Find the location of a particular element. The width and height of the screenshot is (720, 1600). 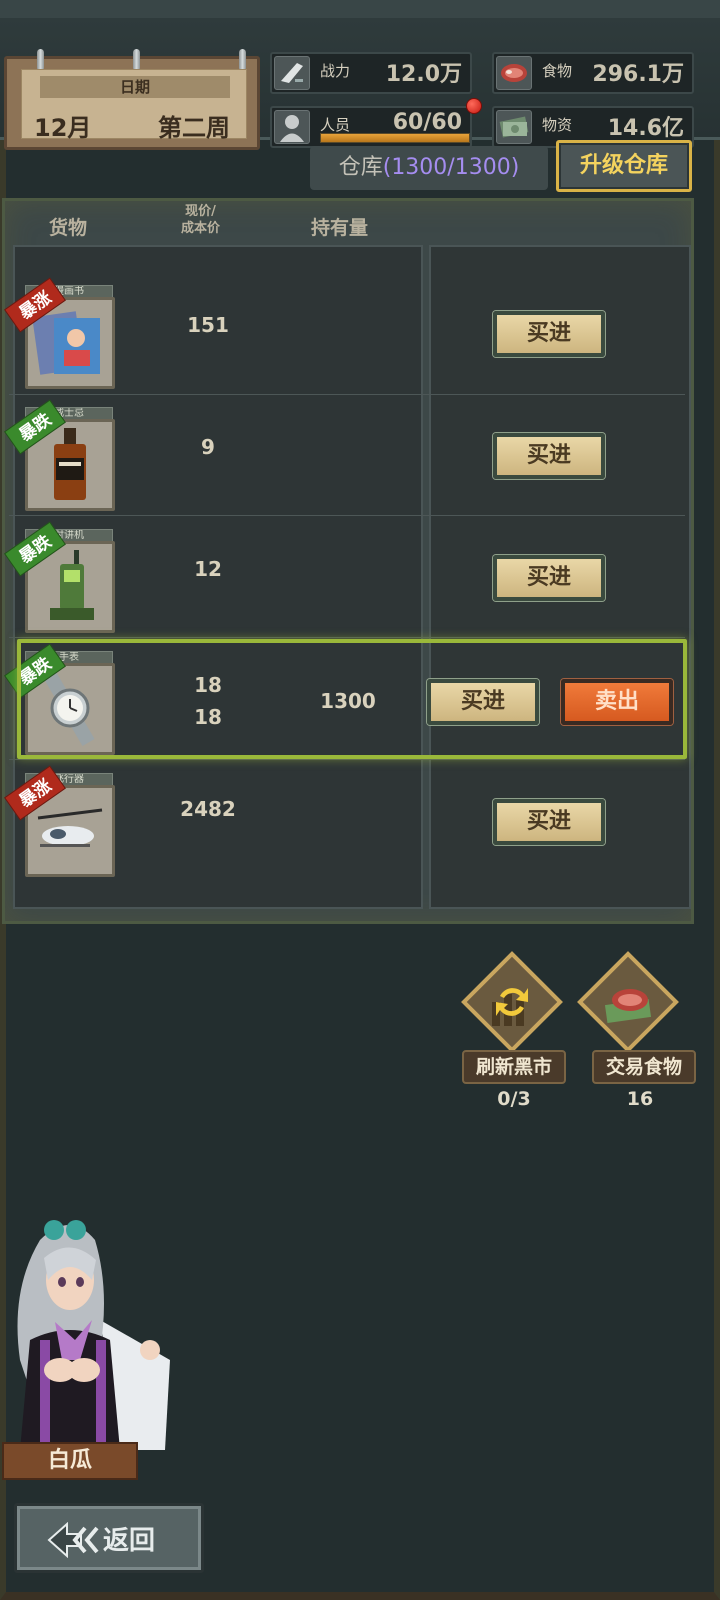

refresh-icon is located at coordinates (510, 1007).